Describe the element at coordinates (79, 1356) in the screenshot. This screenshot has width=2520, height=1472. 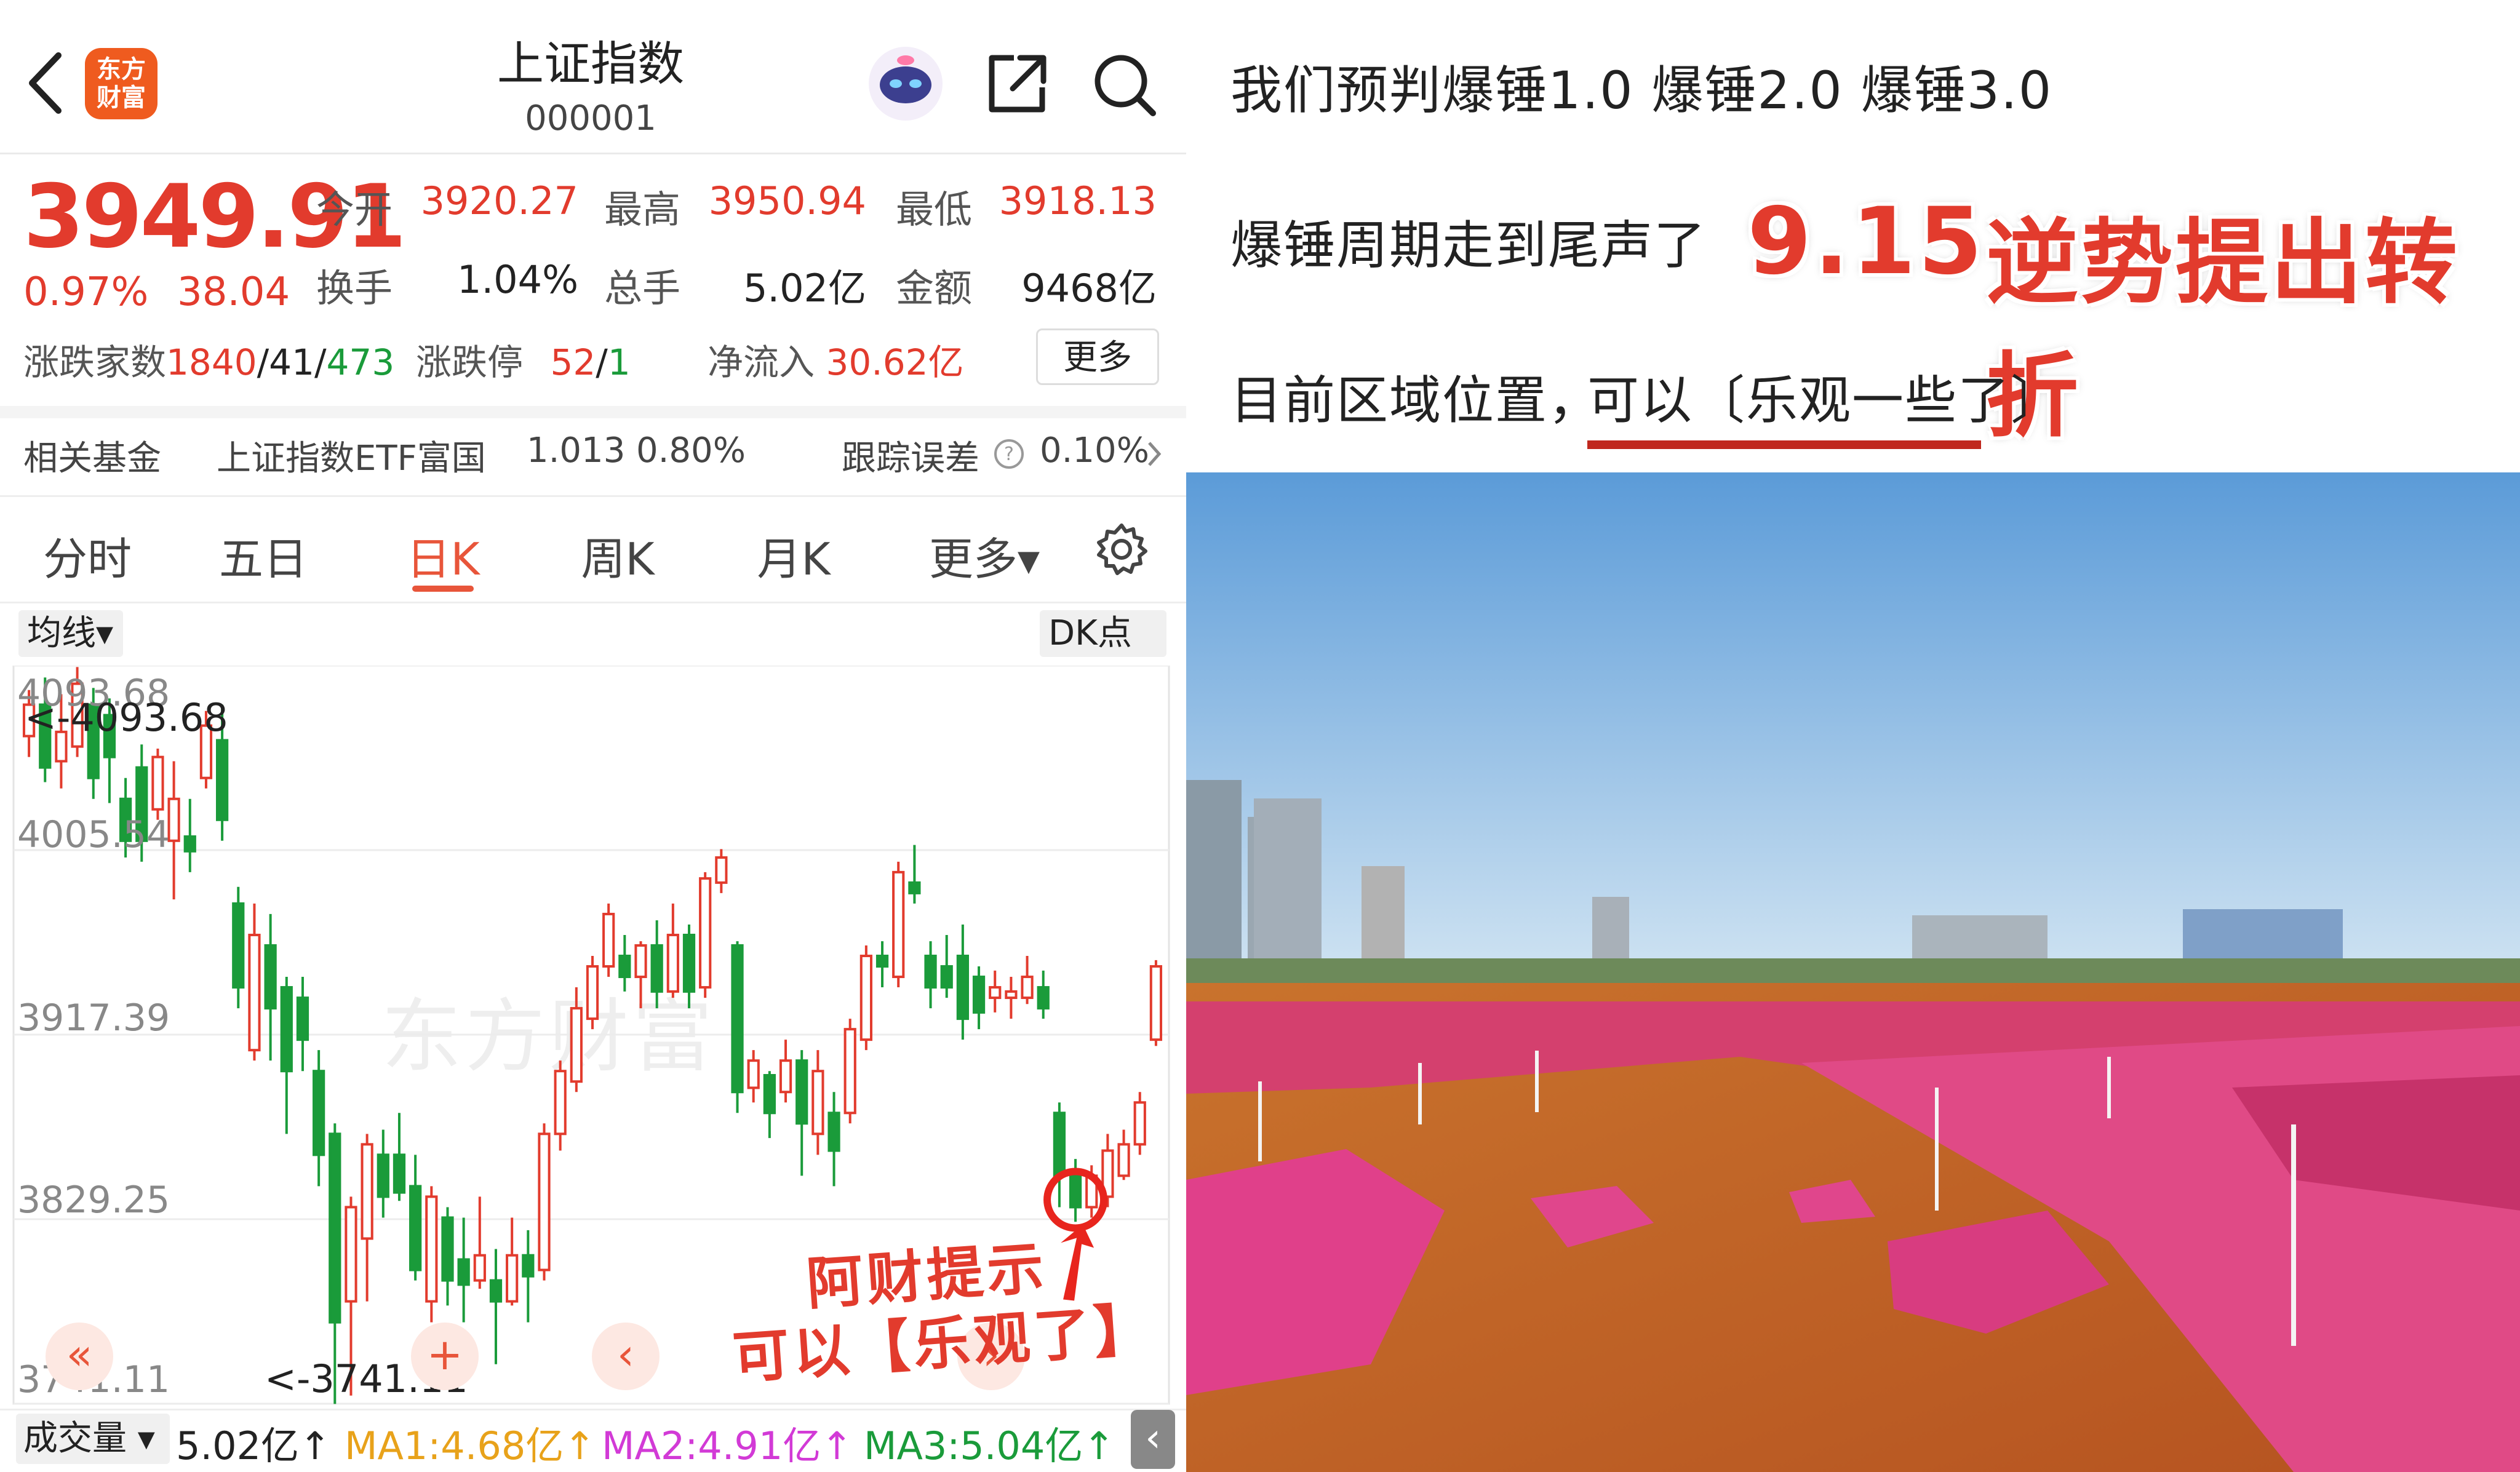
I see `rewind-icon: «` at that location.